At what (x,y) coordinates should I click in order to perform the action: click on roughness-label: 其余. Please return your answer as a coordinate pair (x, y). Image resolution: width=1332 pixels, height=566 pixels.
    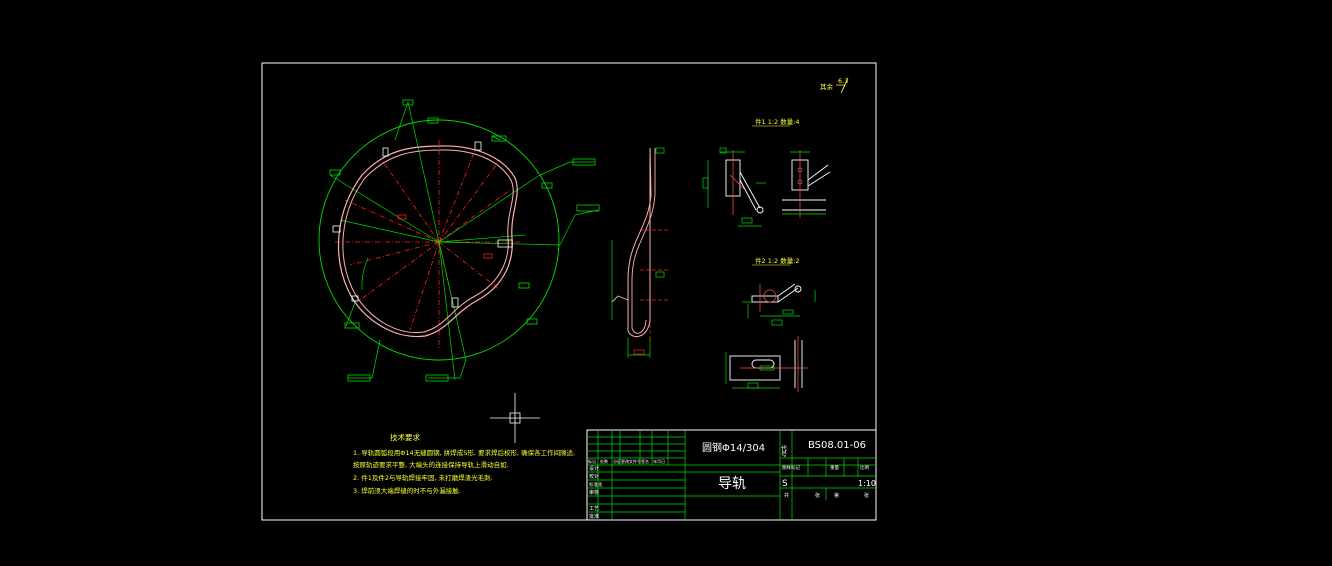
    Looking at the image, I should click on (827, 86).